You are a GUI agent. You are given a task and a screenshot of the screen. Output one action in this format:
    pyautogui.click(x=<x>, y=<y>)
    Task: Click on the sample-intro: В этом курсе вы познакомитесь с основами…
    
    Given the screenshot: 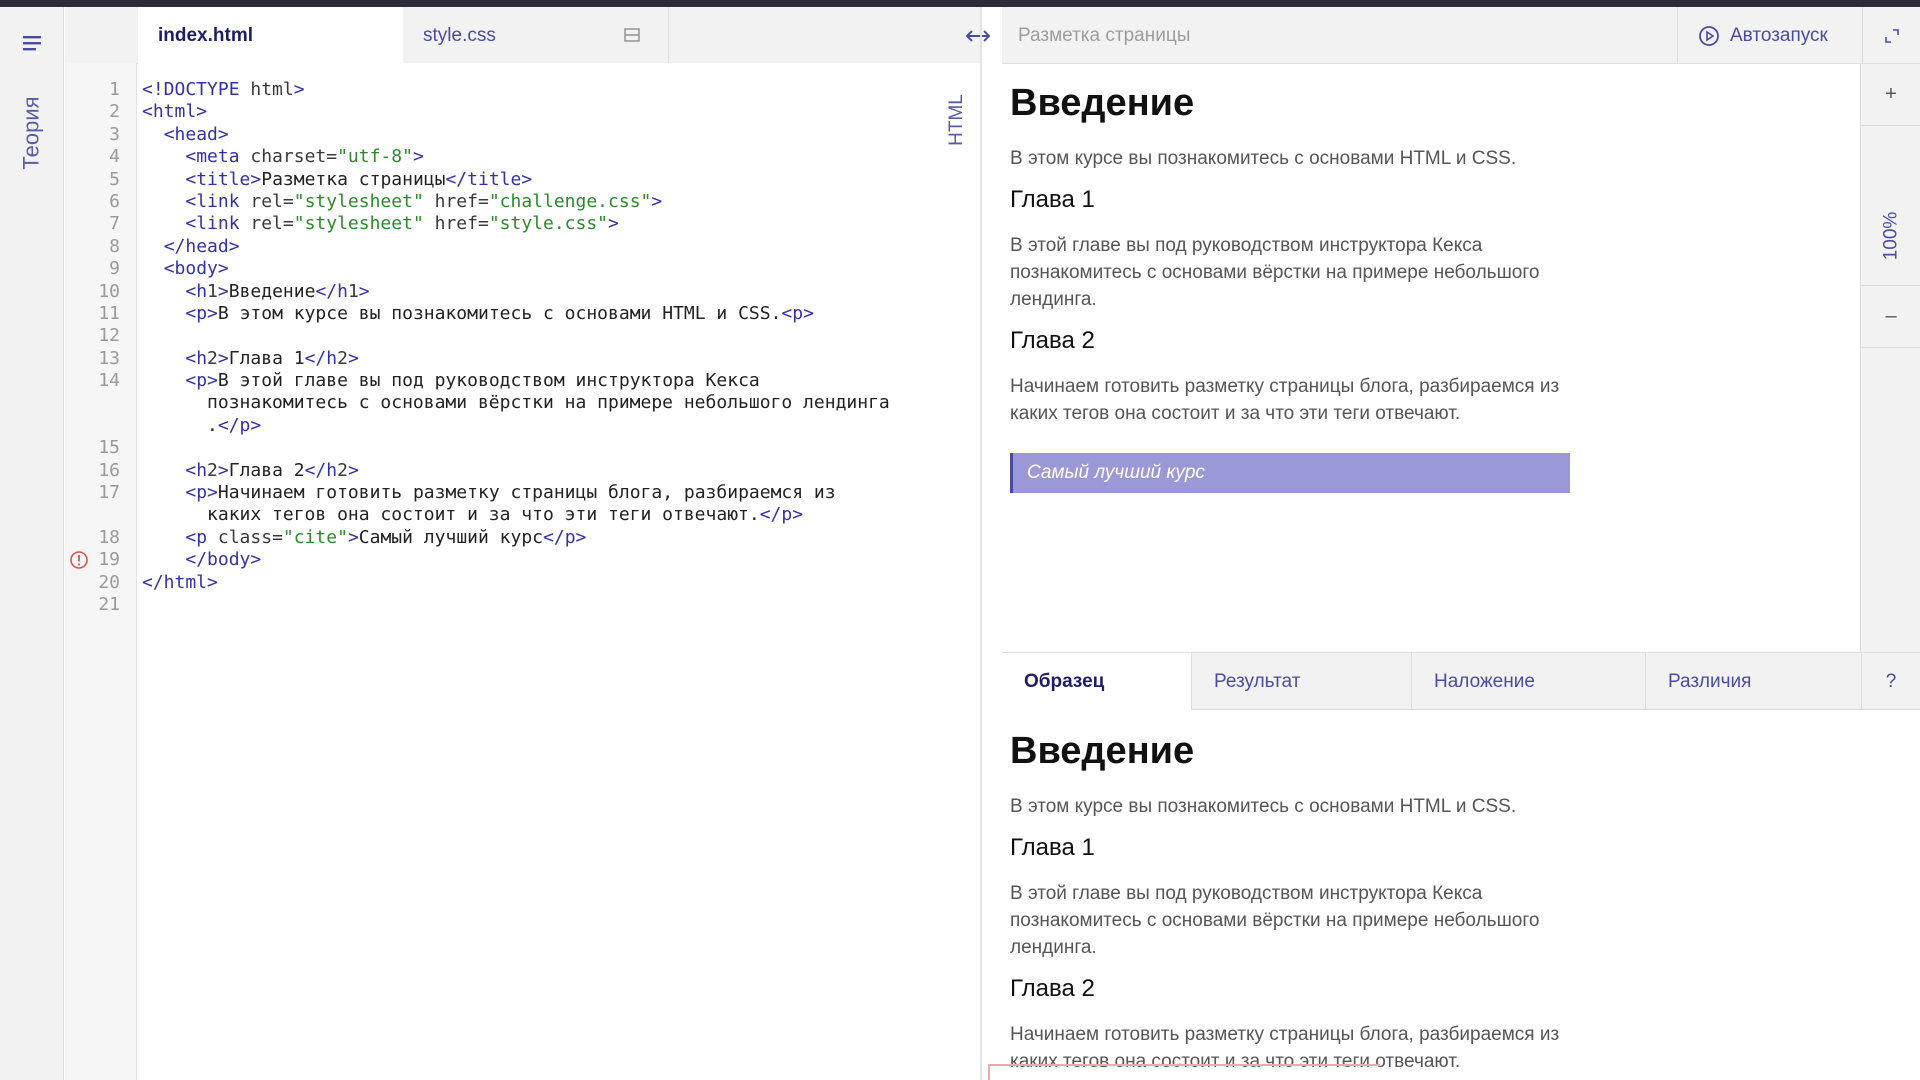 What is the action you would take?
    pyautogui.click(x=1263, y=806)
    